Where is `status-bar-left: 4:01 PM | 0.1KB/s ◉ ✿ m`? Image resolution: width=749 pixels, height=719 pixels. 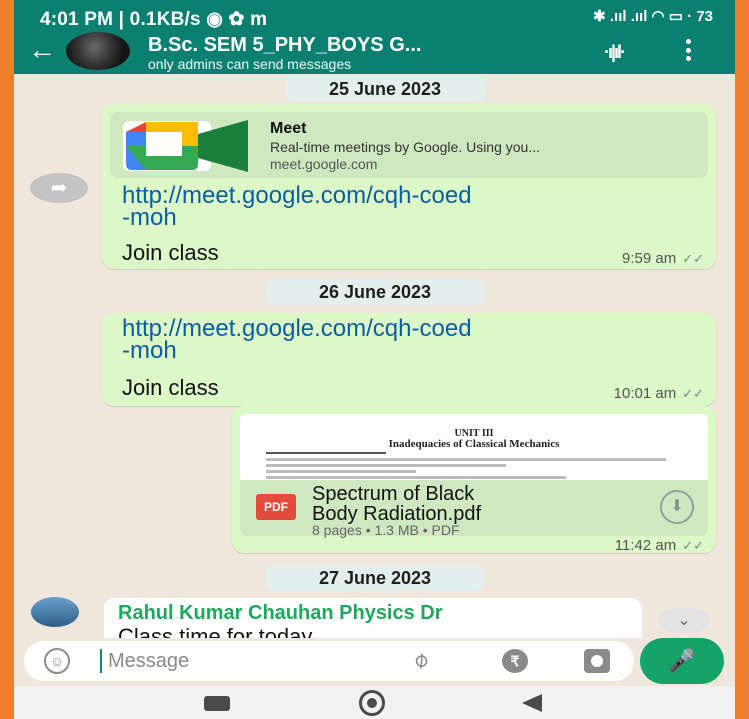 status-bar-left: 4:01 PM | 0.1KB/s ◉ ✿ m is located at coordinates (154, 19).